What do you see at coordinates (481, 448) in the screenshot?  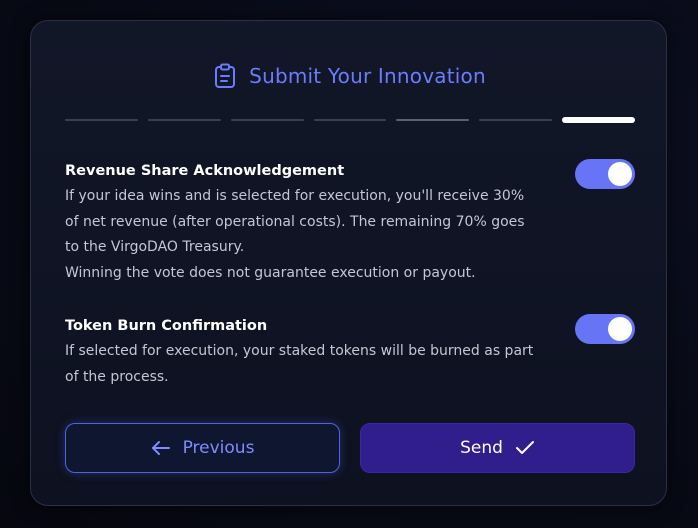 I see `send-button-label: Send` at bounding box center [481, 448].